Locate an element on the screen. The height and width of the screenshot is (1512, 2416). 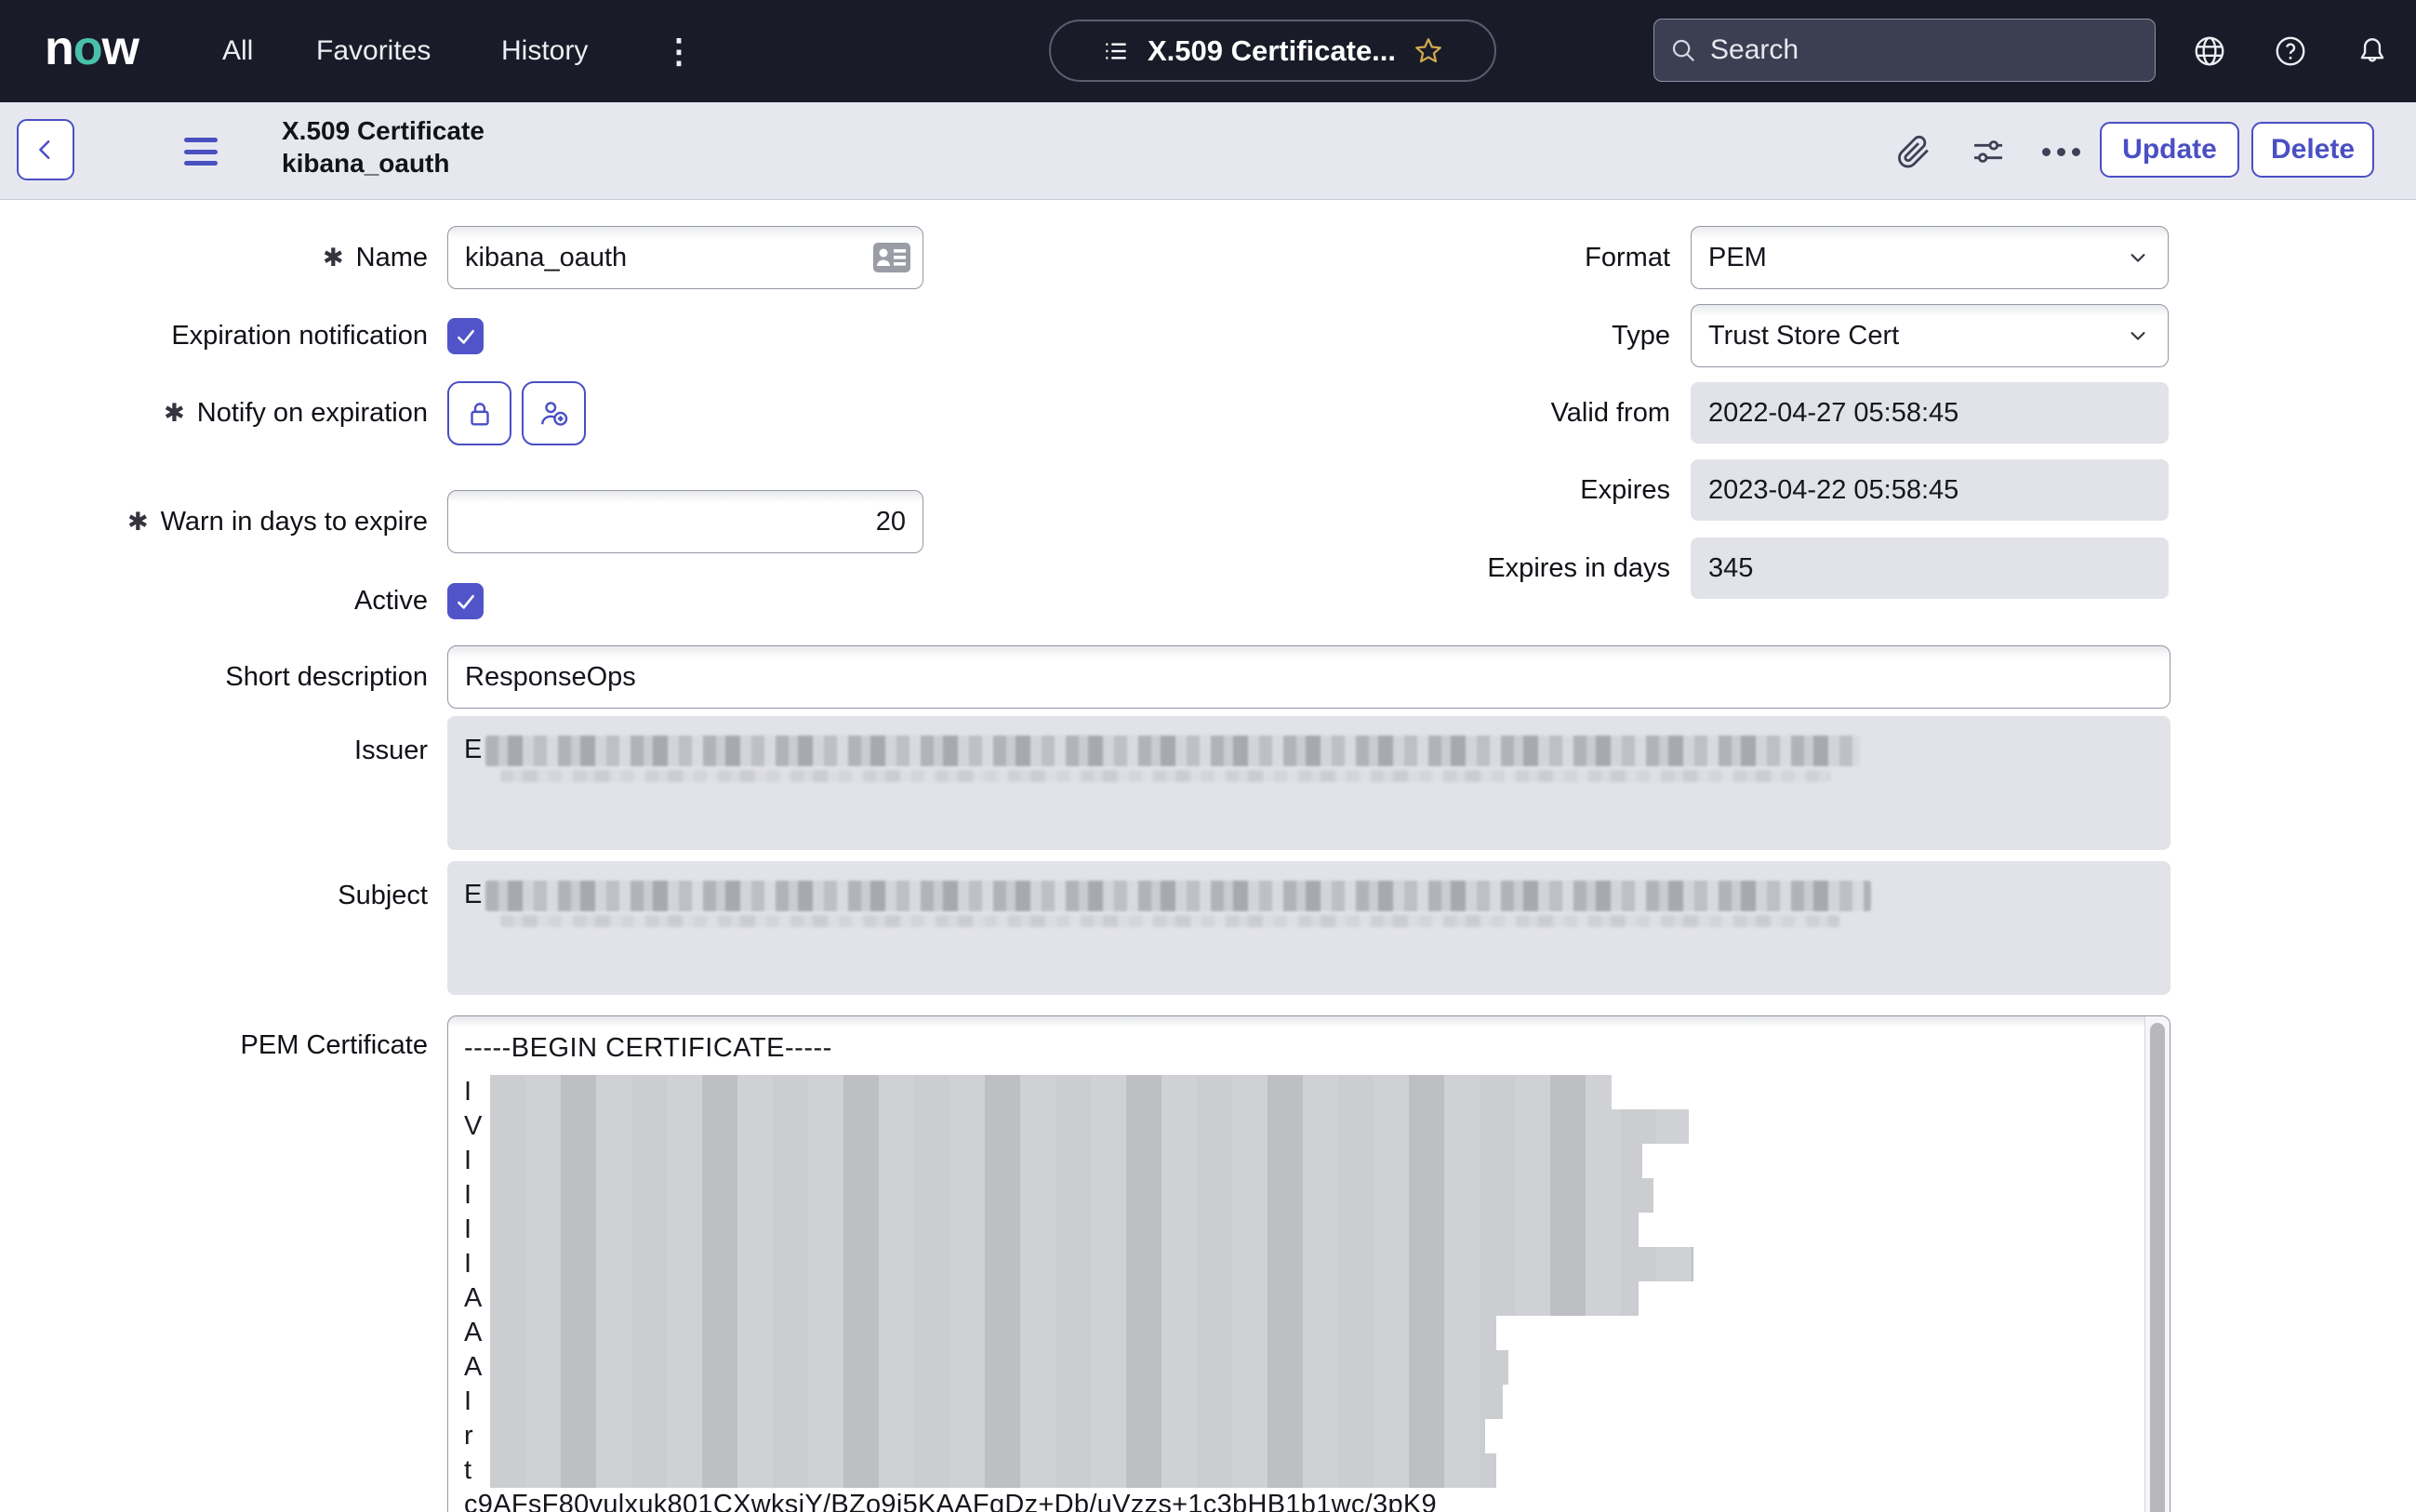
expires-label: Expires is located at coordinates (1625, 489).